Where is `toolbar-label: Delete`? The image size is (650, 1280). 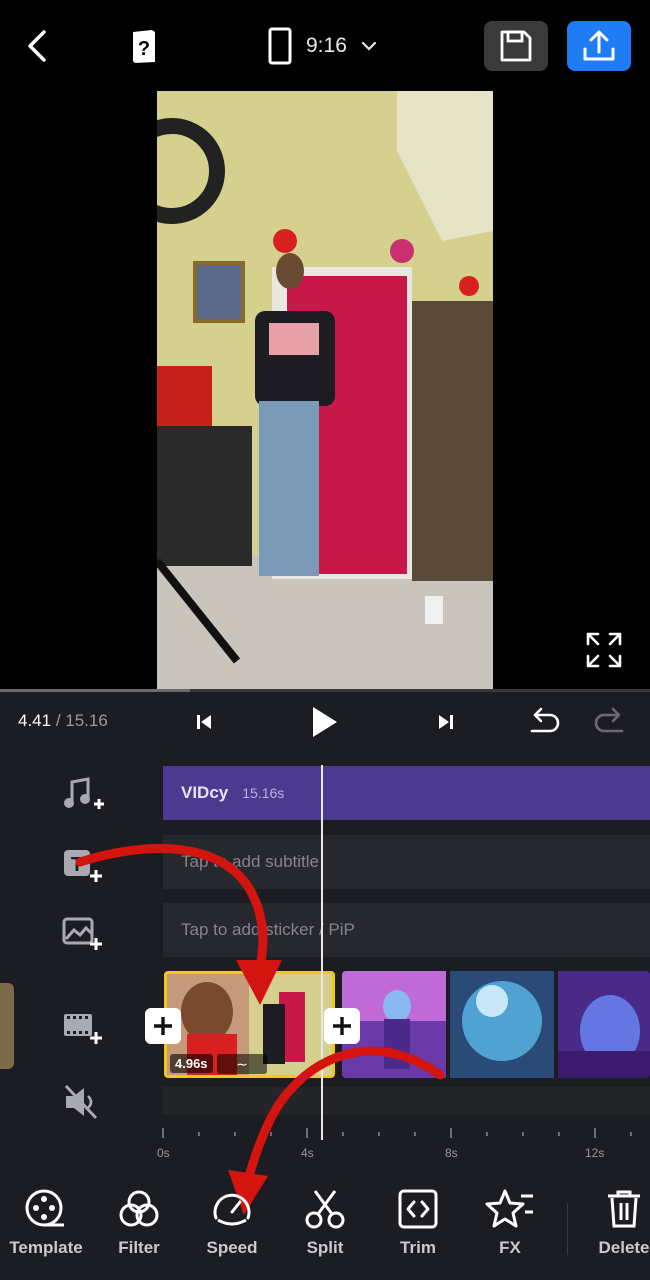 toolbar-label: Delete is located at coordinates (624, 1247).